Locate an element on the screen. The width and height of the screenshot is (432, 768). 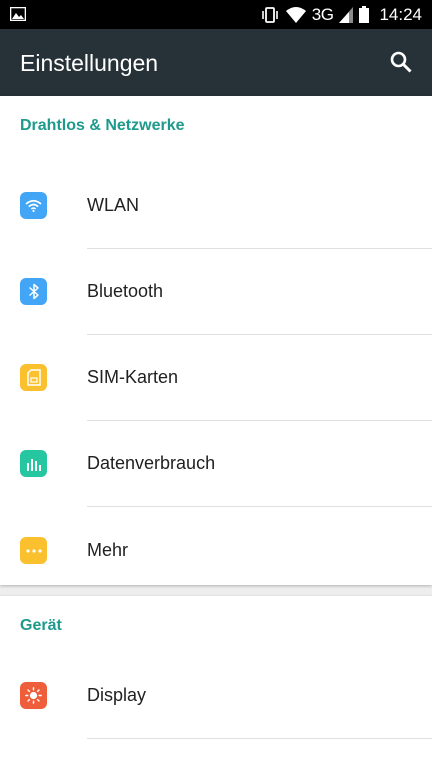
signal-icon is located at coordinates (346, 14).